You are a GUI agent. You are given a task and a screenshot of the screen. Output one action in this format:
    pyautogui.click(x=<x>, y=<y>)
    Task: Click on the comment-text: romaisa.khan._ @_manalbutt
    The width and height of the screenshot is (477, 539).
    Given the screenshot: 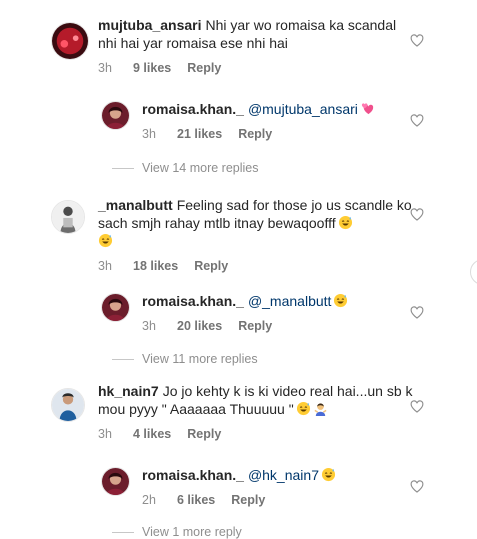 What is the action you would take?
    pyautogui.click(x=277, y=301)
    